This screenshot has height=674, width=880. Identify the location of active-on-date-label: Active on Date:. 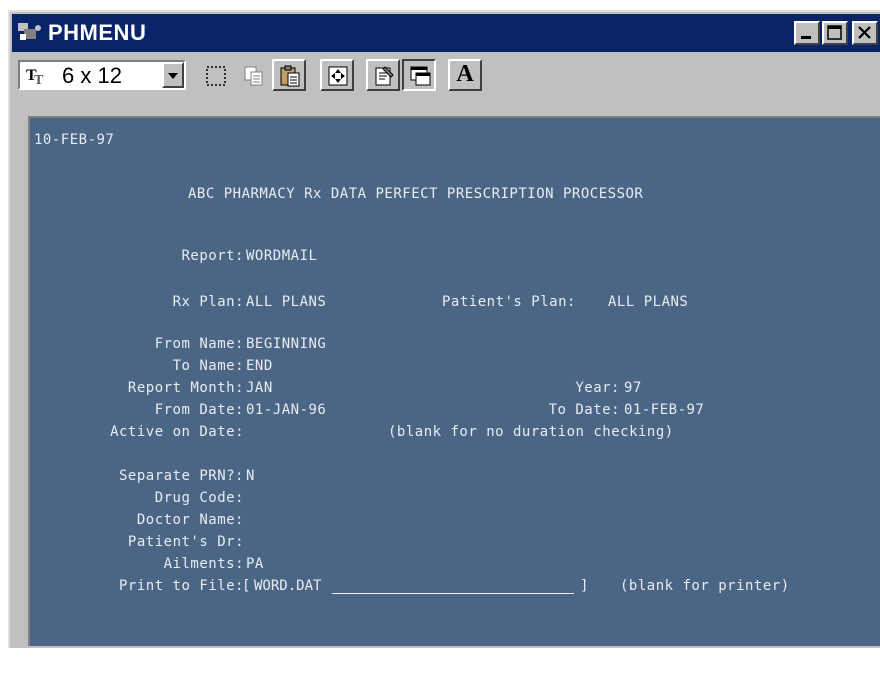
(177, 432).